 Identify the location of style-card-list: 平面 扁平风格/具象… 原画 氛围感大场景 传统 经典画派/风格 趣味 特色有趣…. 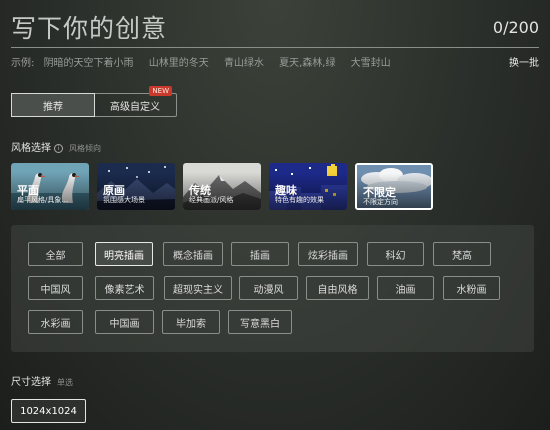
(222, 186).